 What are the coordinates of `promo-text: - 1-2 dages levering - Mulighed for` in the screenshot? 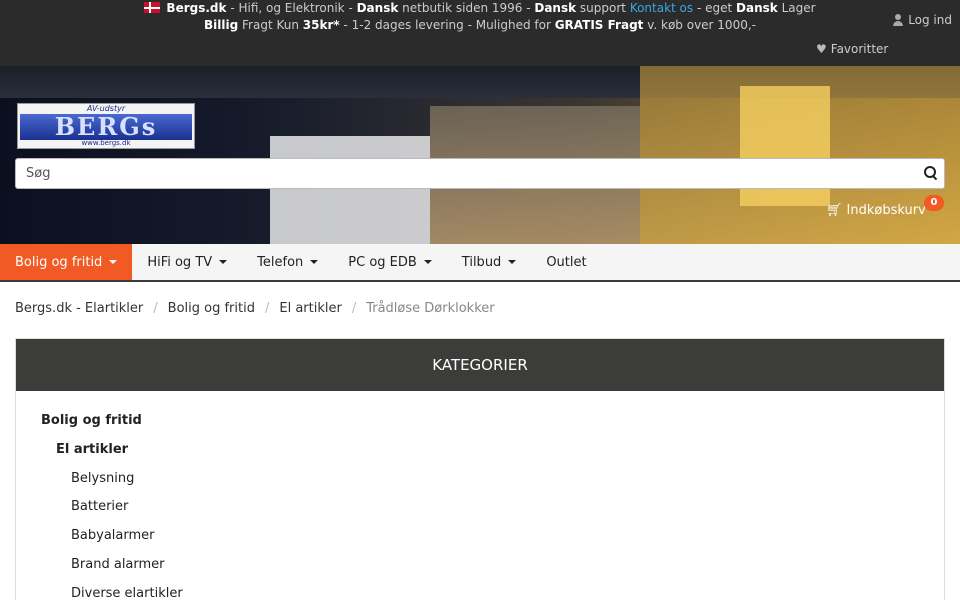 It's located at (447, 25).